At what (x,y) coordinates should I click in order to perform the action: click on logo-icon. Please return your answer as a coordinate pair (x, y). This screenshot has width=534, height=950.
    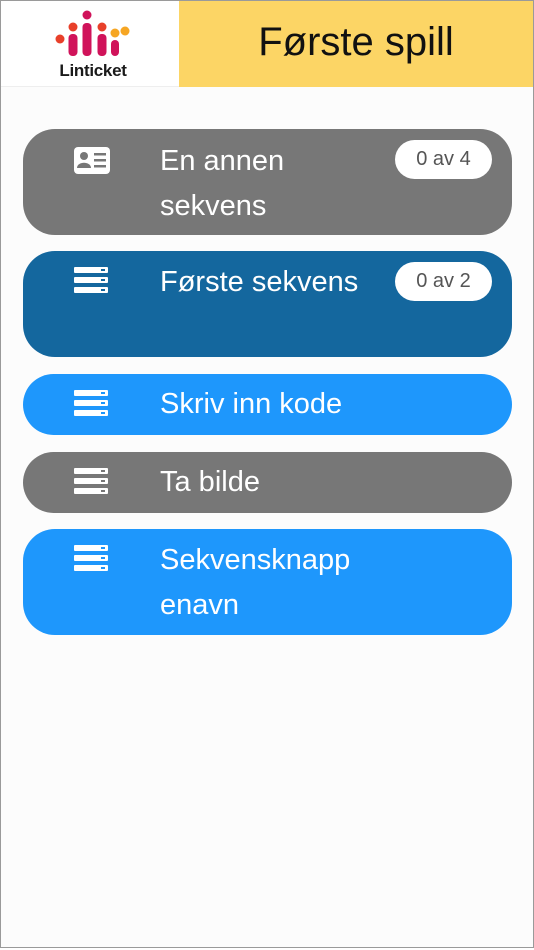
    Looking at the image, I should click on (92, 33).